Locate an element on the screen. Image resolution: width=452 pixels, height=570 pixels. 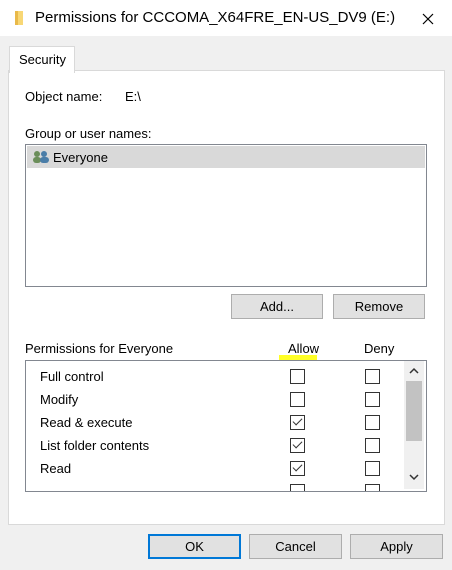
permission-name: Modify is located at coordinates (59, 399).